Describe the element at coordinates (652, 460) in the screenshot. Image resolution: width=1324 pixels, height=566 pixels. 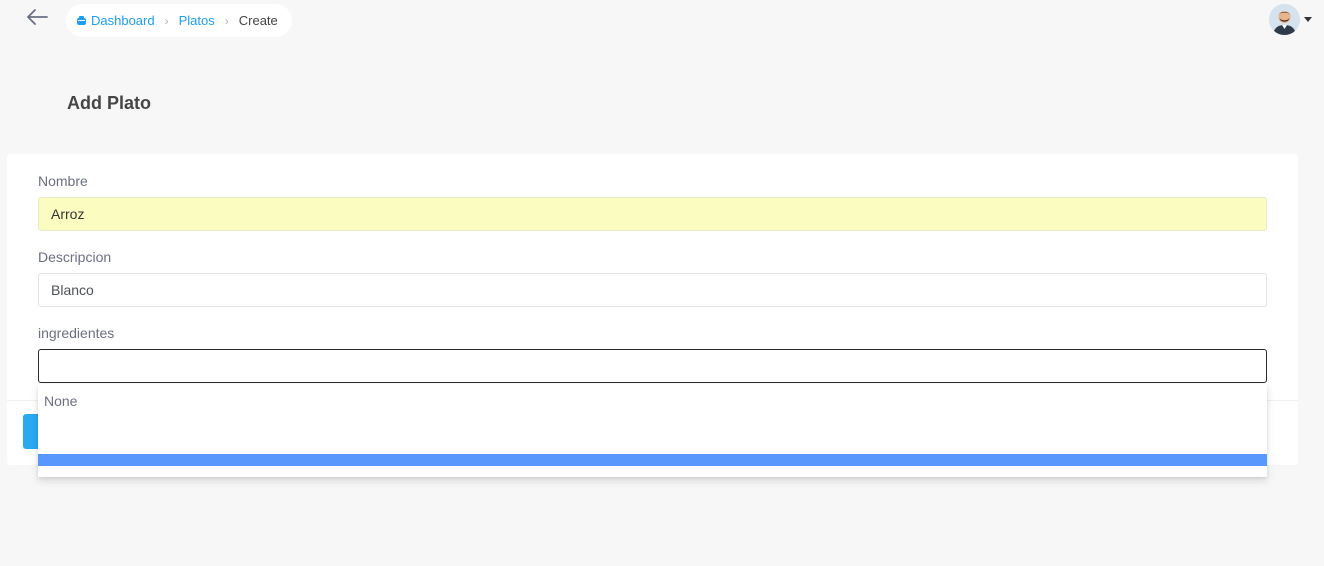
I see `dropdown-highlighted-option` at that location.